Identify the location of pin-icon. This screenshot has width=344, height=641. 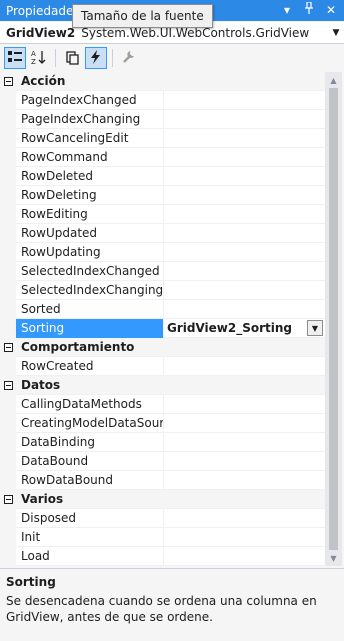
(309, 10).